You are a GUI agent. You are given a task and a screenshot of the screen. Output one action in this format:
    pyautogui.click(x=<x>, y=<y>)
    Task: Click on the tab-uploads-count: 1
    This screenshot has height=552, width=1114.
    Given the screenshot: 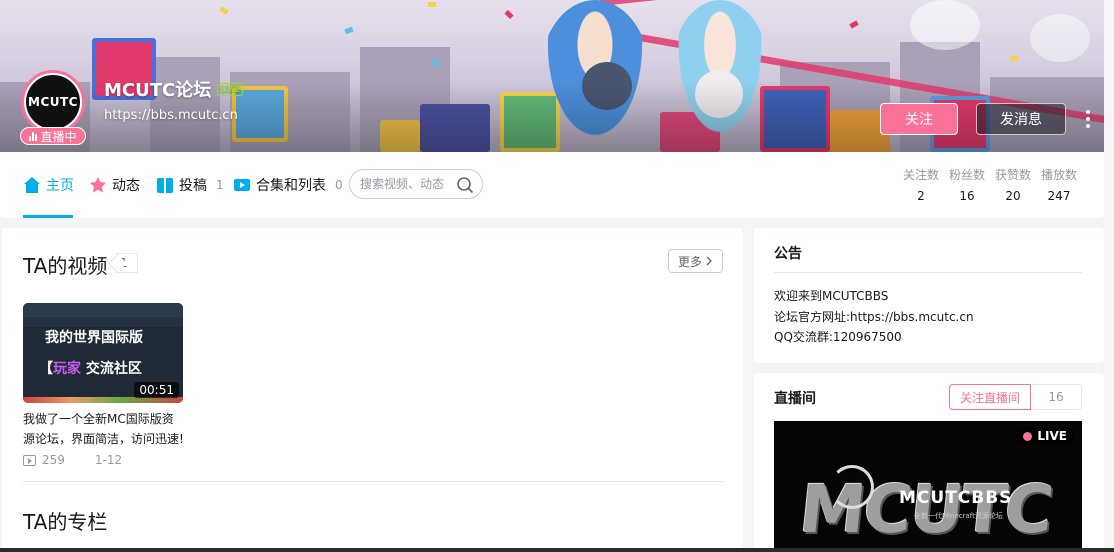 What is the action you would take?
    pyautogui.click(x=220, y=185)
    